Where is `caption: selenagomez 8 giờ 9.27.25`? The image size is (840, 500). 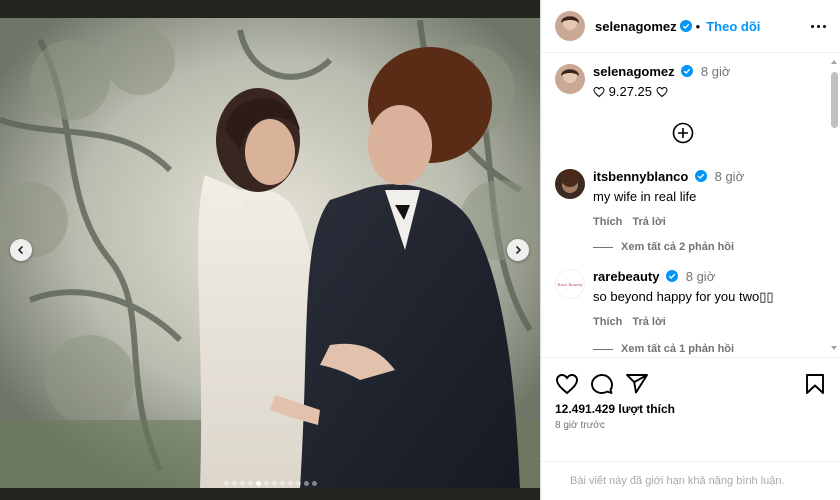 caption: selenagomez 8 giờ 9.27.25 is located at coordinates (642, 82).